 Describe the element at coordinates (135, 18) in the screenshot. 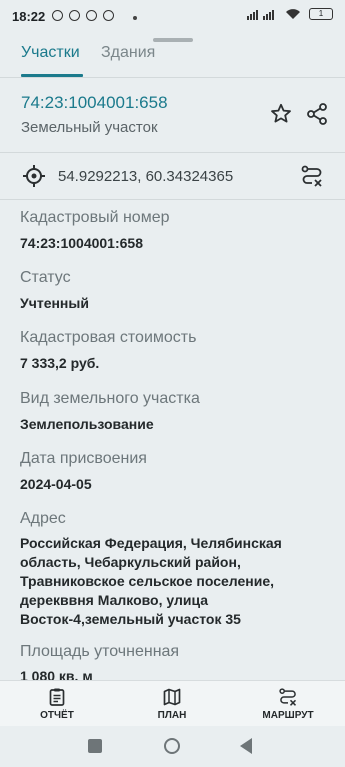

I see `more-notifications-icon` at that location.